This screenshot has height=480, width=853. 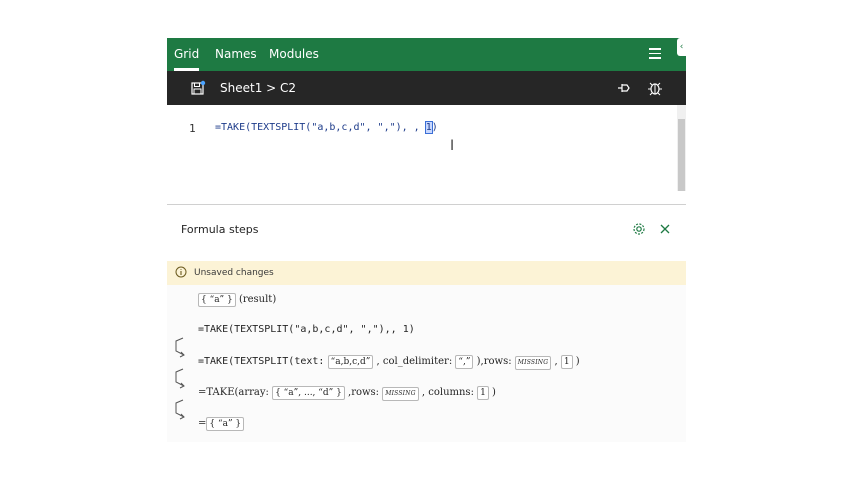 I want to click on tab-modules: Modules, so click(x=294, y=54).